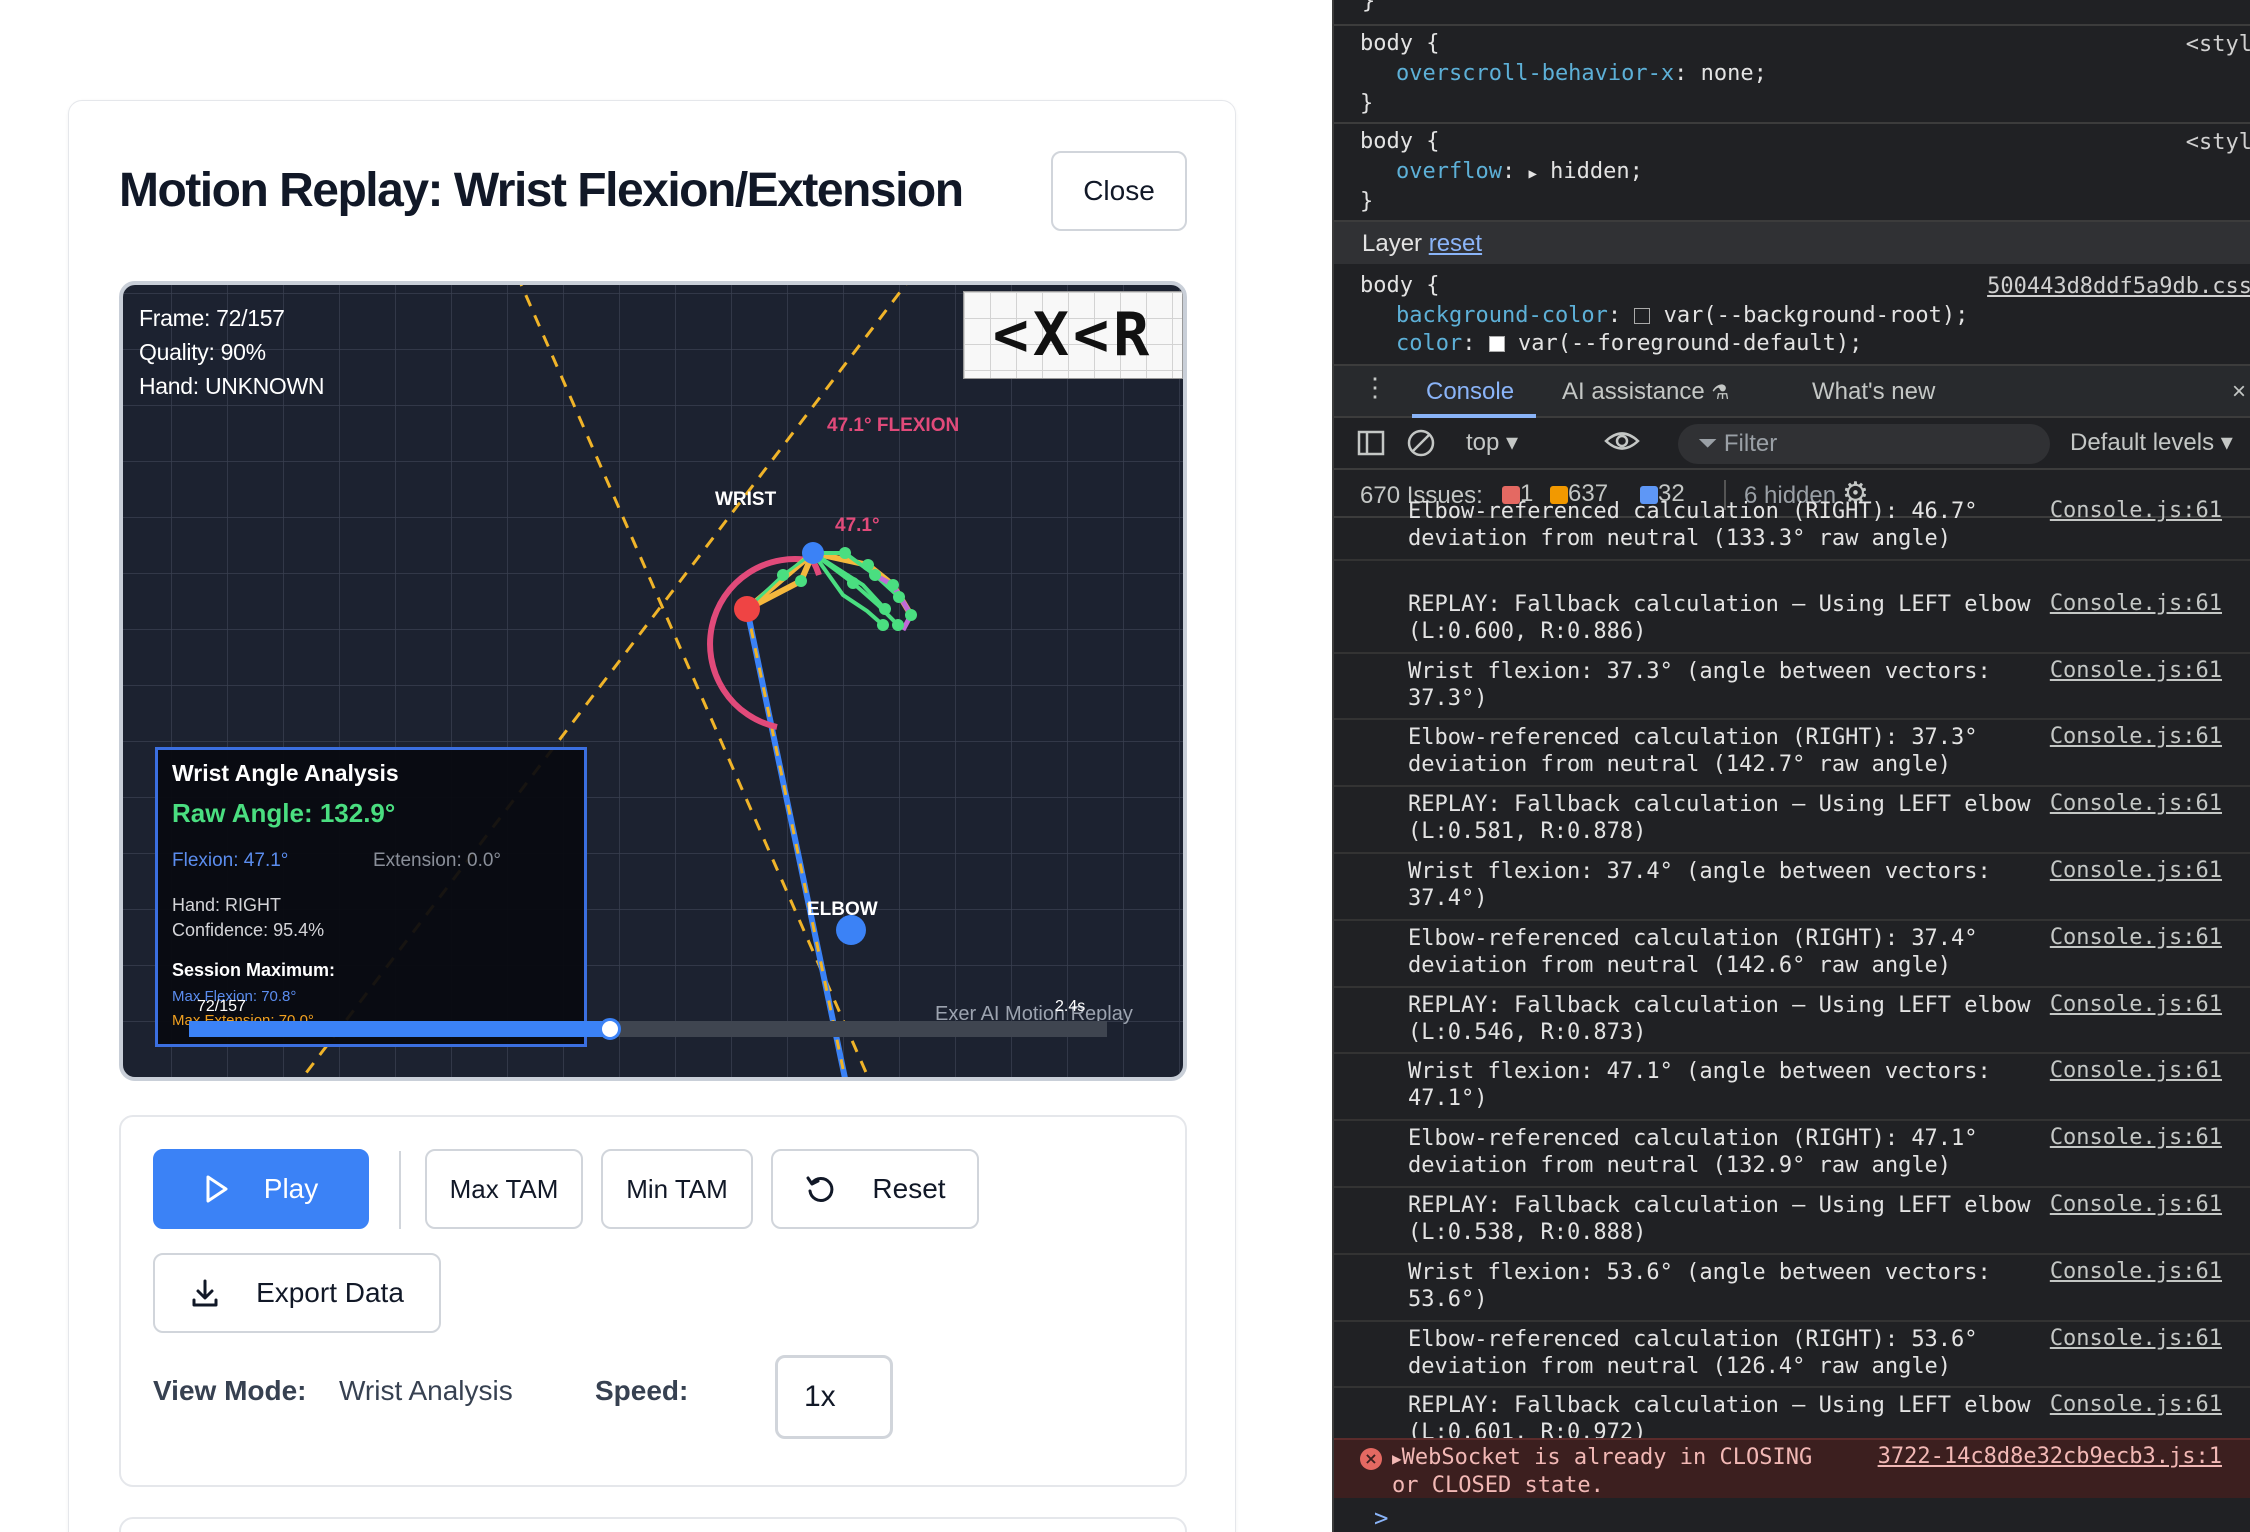 The image size is (2250, 1532). What do you see at coordinates (857, 525) in the screenshot?
I see `angle-annotation: 47.1°` at bounding box center [857, 525].